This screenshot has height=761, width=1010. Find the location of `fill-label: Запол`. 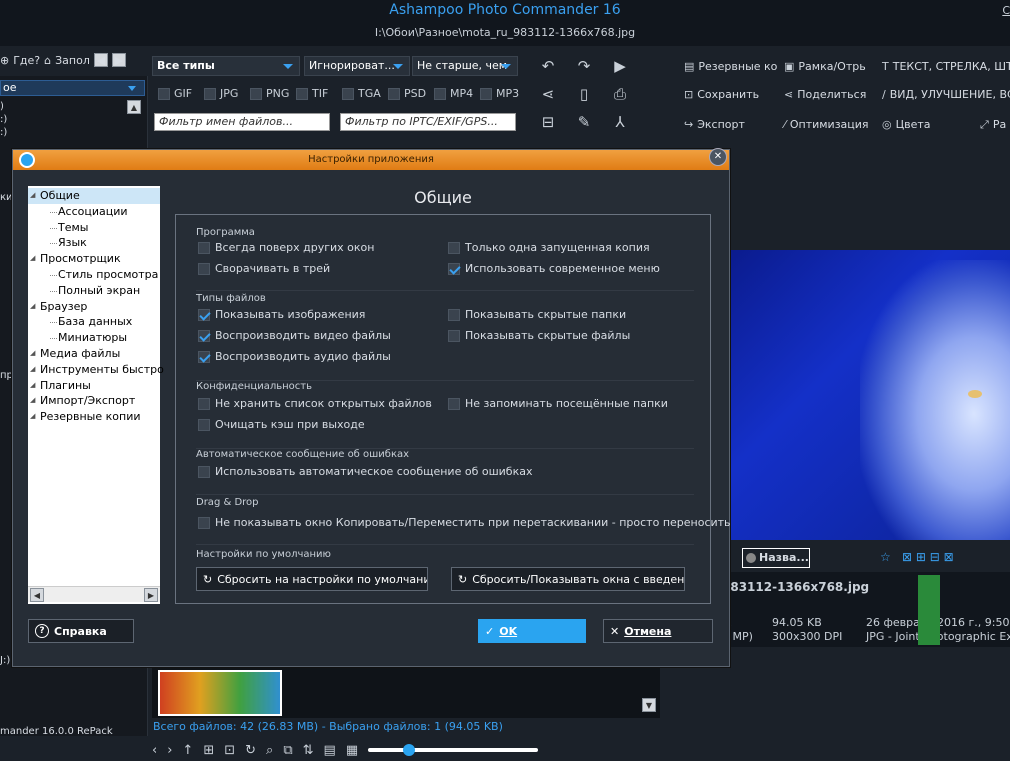

fill-label: Запол is located at coordinates (72, 60).